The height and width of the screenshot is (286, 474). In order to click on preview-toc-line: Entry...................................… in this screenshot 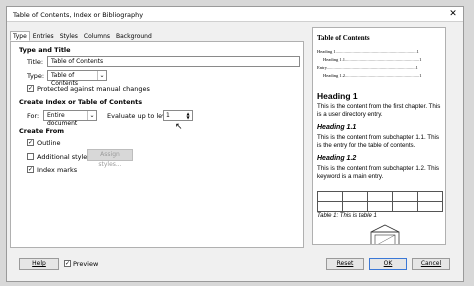, I will do `click(367, 67)`.